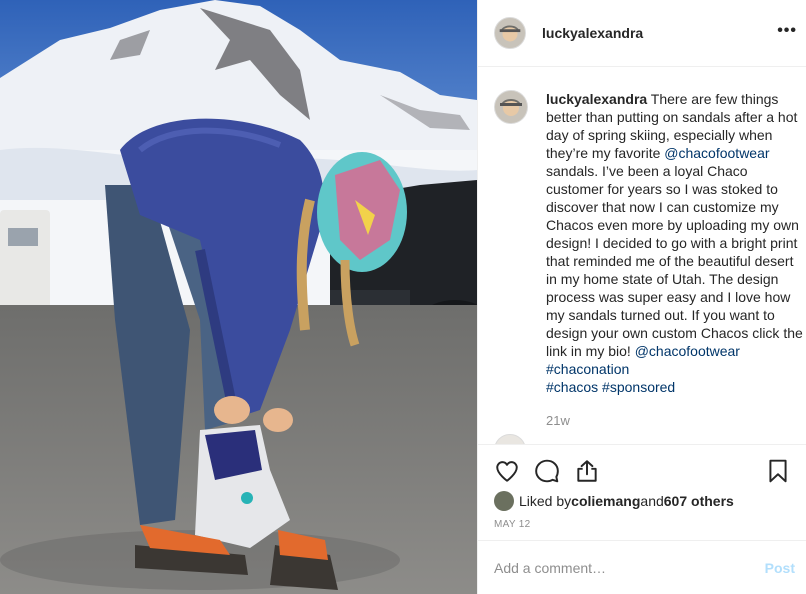 This screenshot has width=806, height=594. What do you see at coordinates (638, 387) in the screenshot?
I see `hashtag-link: #sponsored` at bounding box center [638, 387].